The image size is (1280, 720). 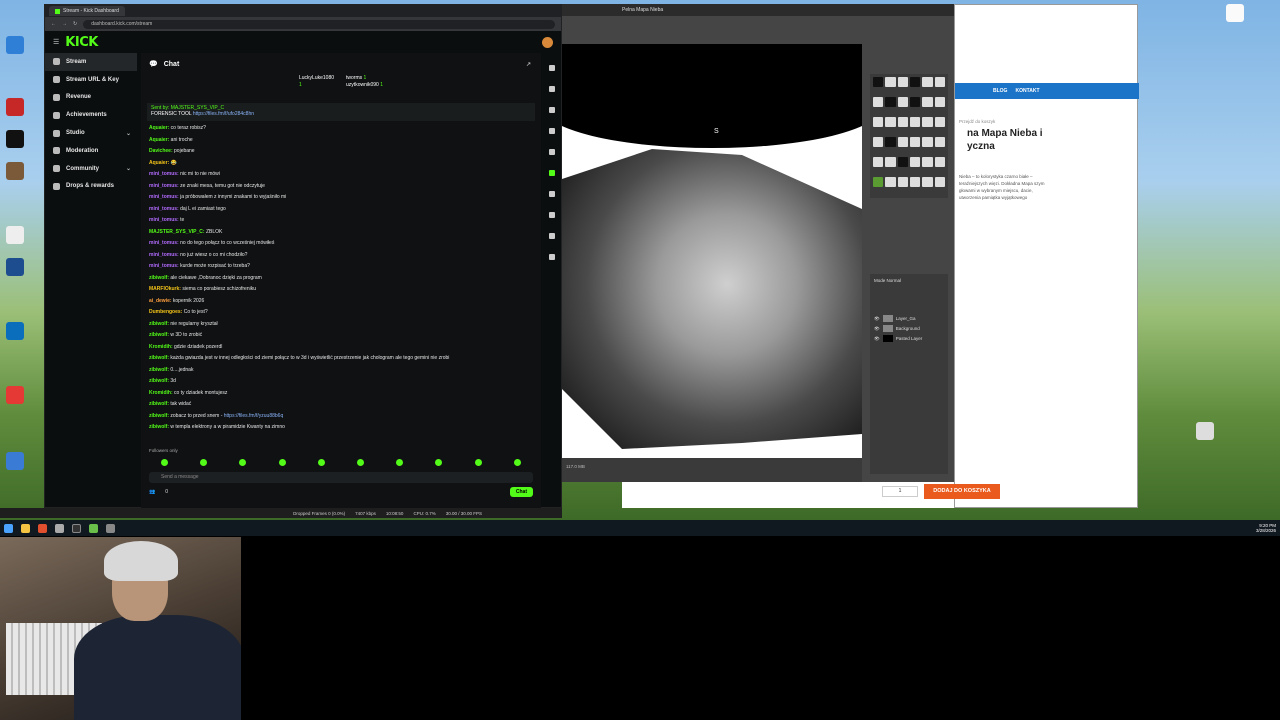 I want to click on arrows-icon, so click(x=552, y=194).